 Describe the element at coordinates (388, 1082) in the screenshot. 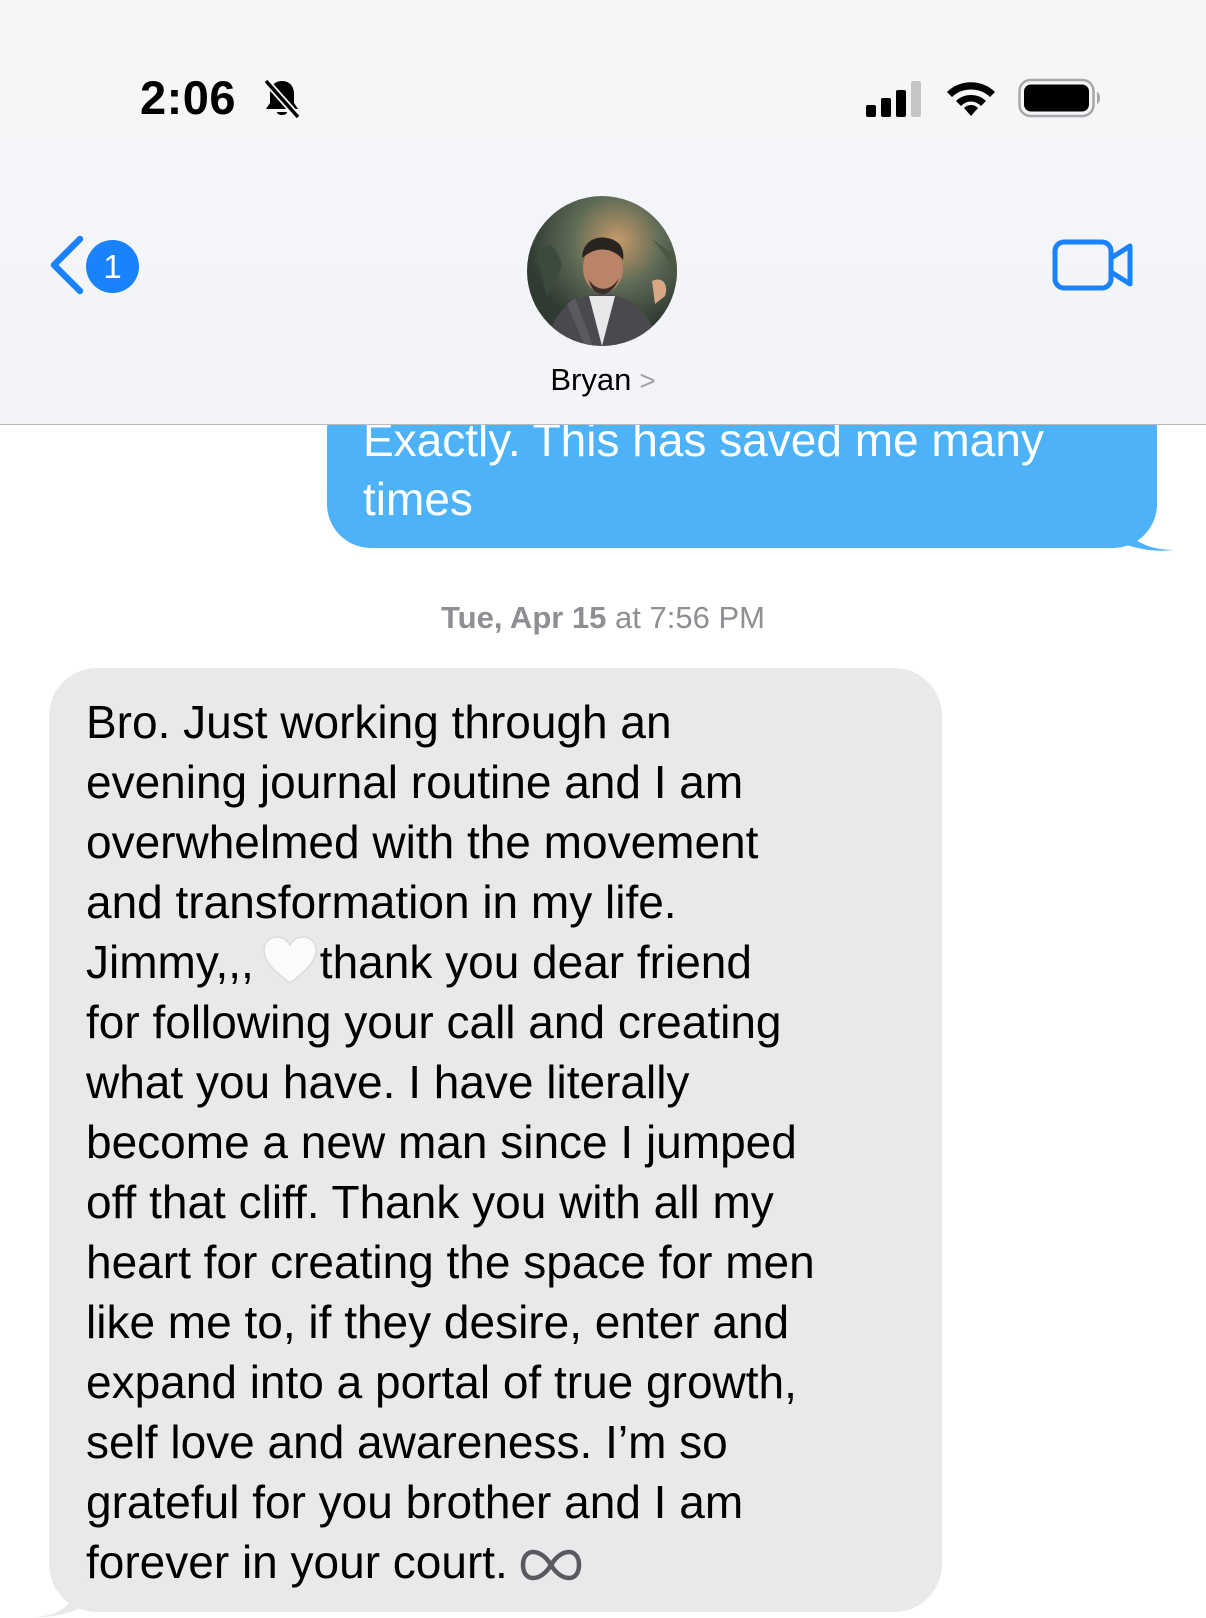

I see `incoming-message-line: what you have. I have literally` at that location.